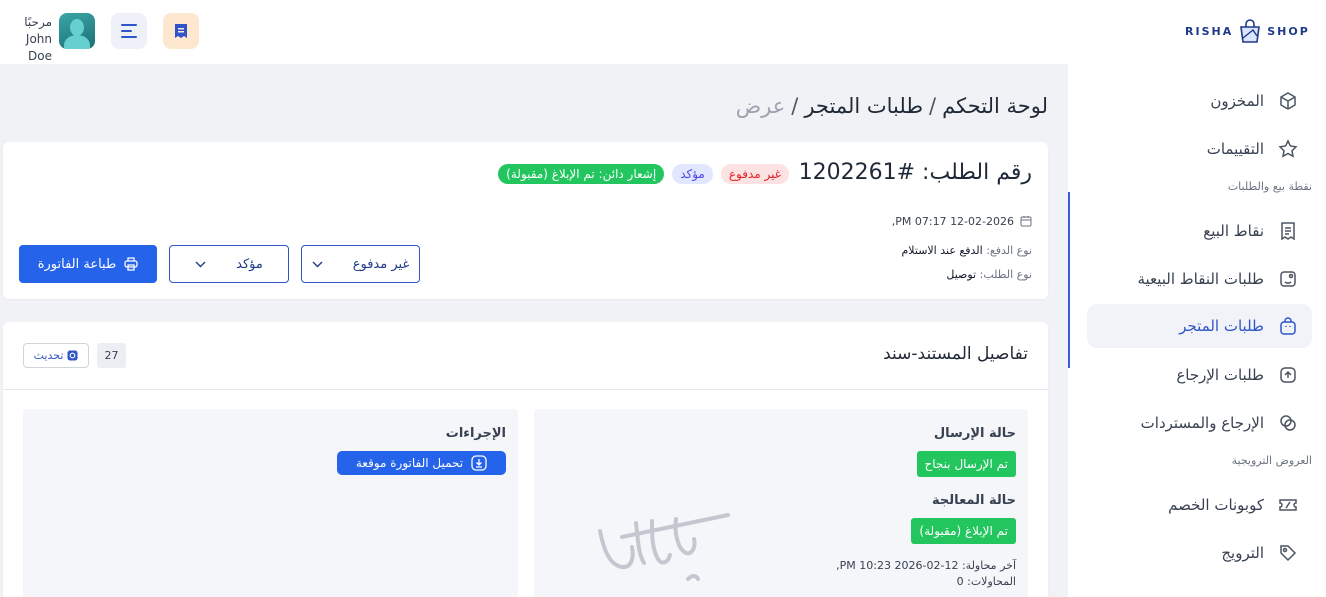 The height and width of the screenshot is (597, 1326). Describe the element at coordinates (1288, 423) in the screenshot. I see `refund-icon` at that location.